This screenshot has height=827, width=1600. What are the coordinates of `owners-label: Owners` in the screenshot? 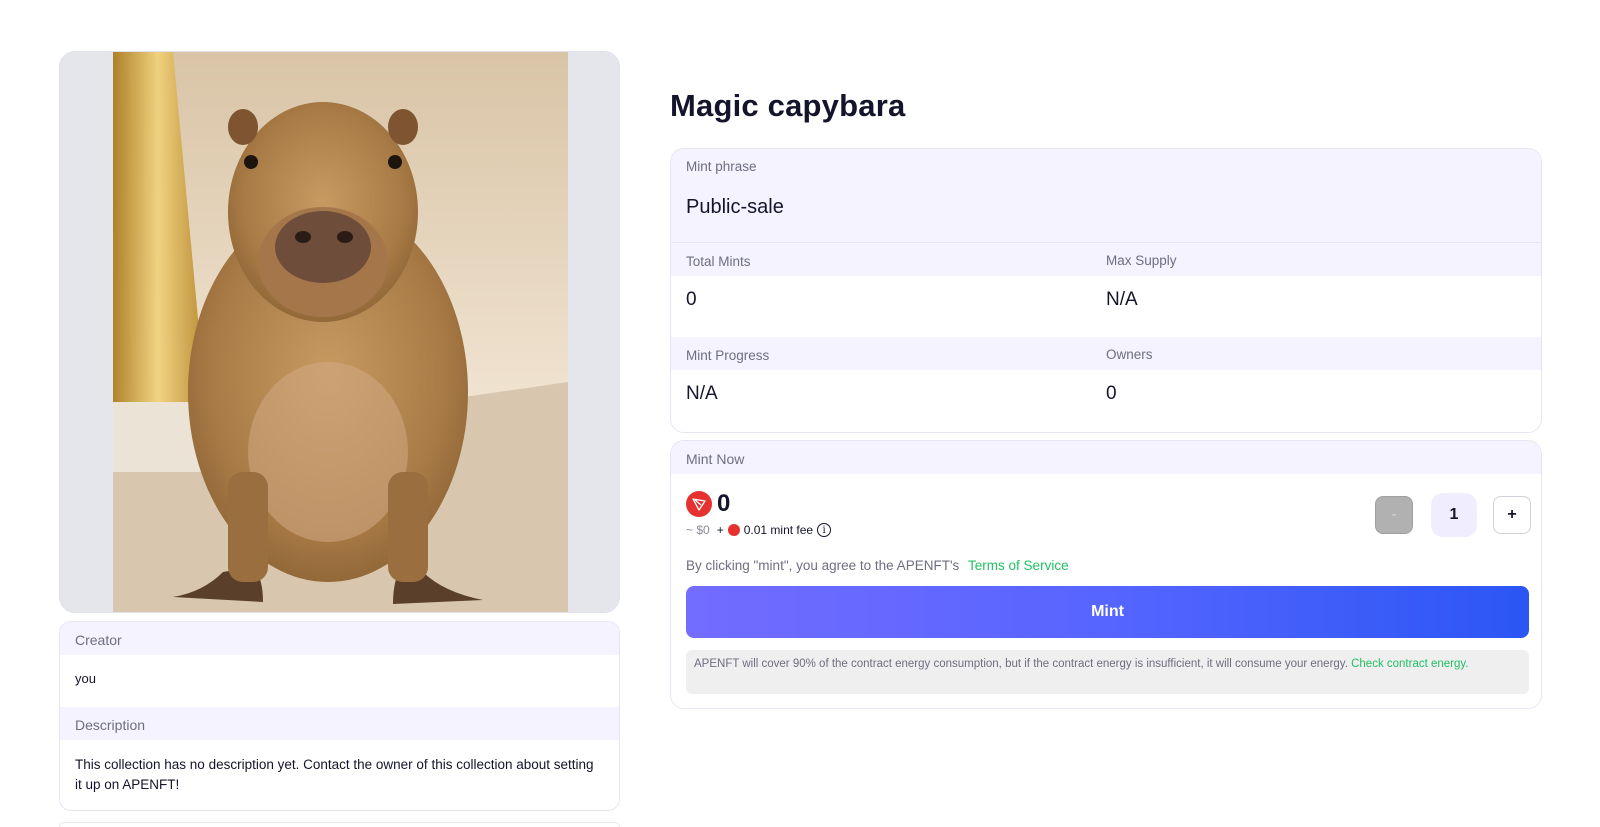 It's located at (1129, 354).